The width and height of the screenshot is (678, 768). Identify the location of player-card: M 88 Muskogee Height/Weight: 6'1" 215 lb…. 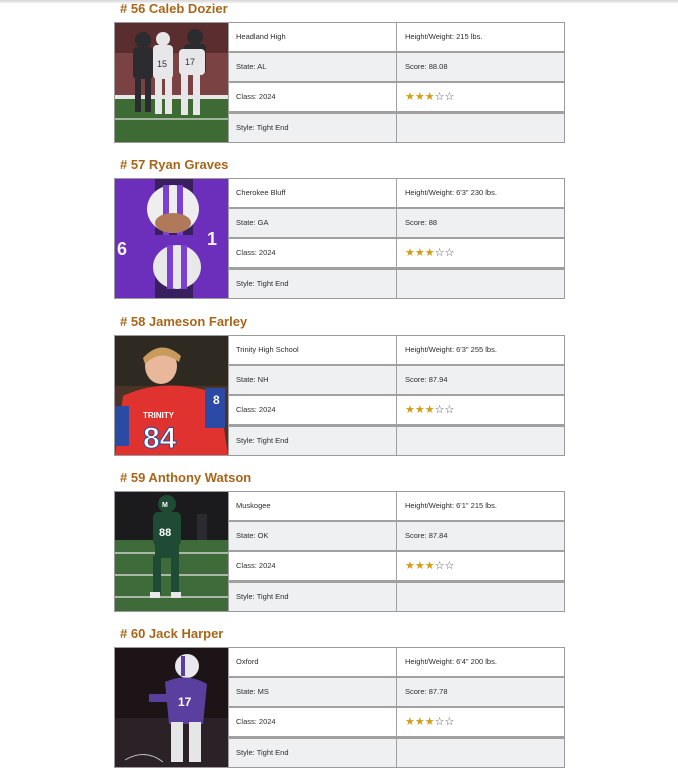
(339, 551).